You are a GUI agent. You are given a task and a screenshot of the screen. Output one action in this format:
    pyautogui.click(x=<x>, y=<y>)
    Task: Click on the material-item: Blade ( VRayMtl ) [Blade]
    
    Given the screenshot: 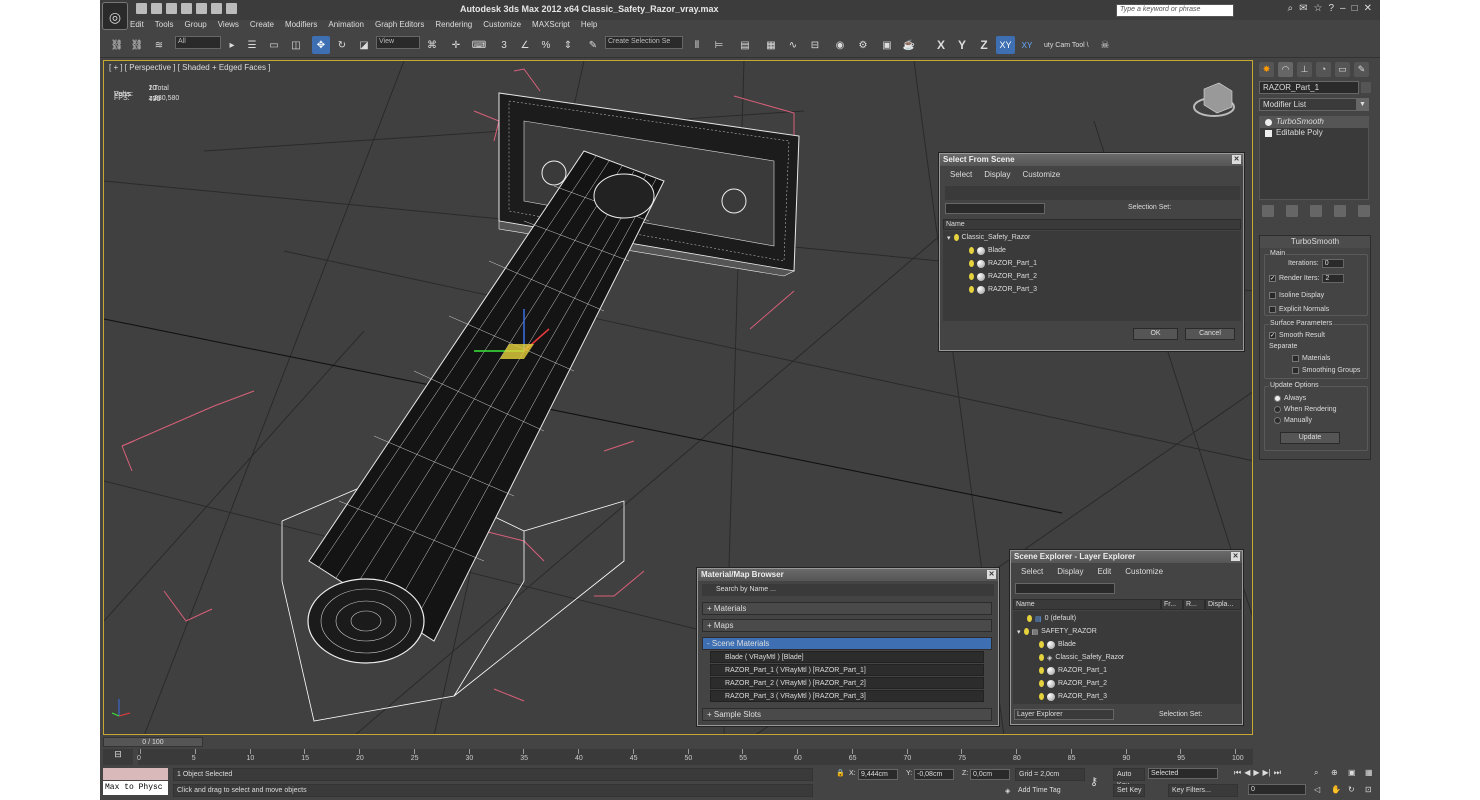 What is the action you would take?
    pyautogui.click(x=847, y=657)
    